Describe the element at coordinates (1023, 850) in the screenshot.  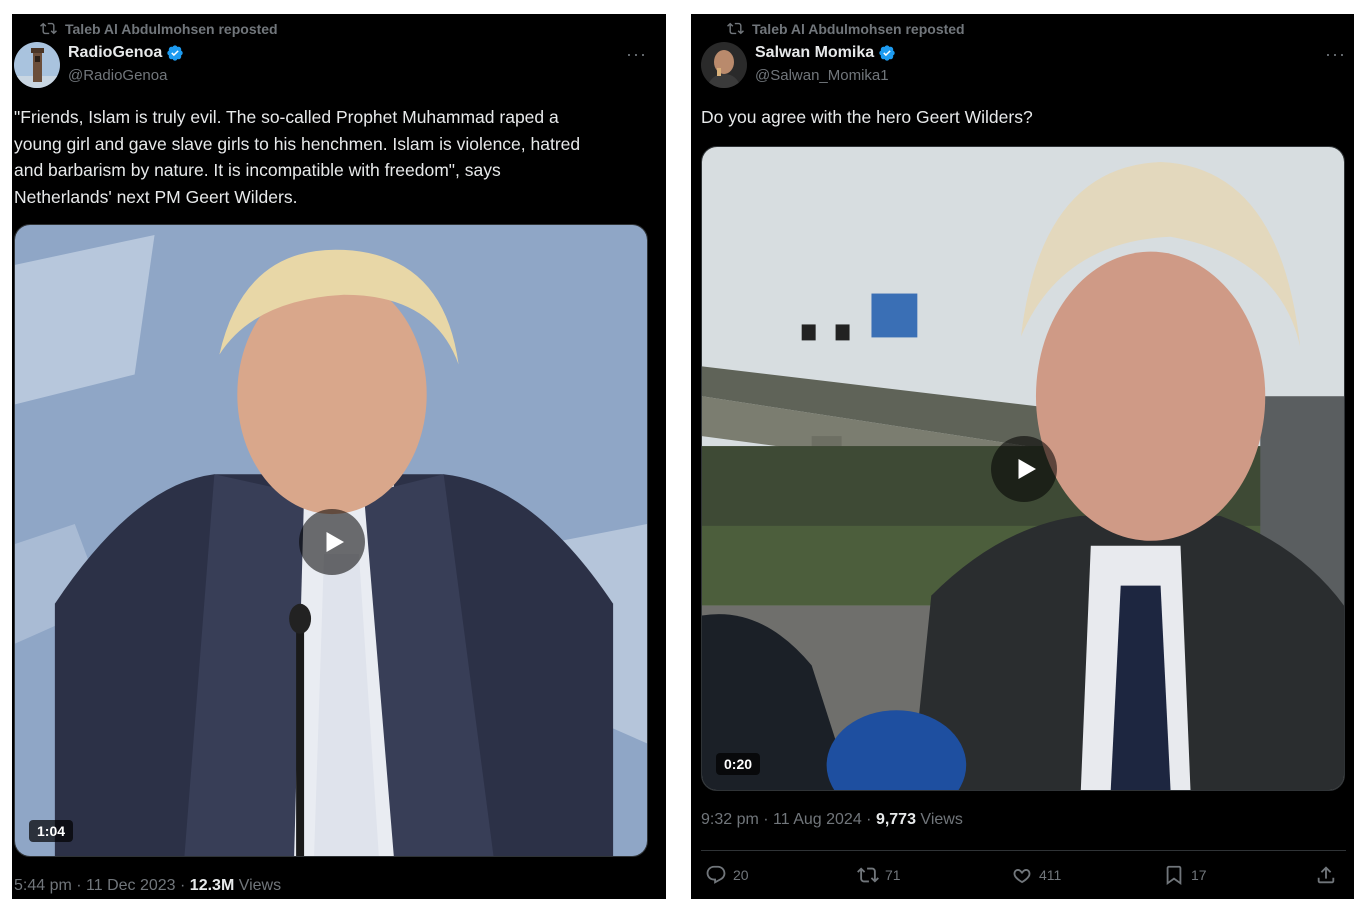
I see `divider` at that location.